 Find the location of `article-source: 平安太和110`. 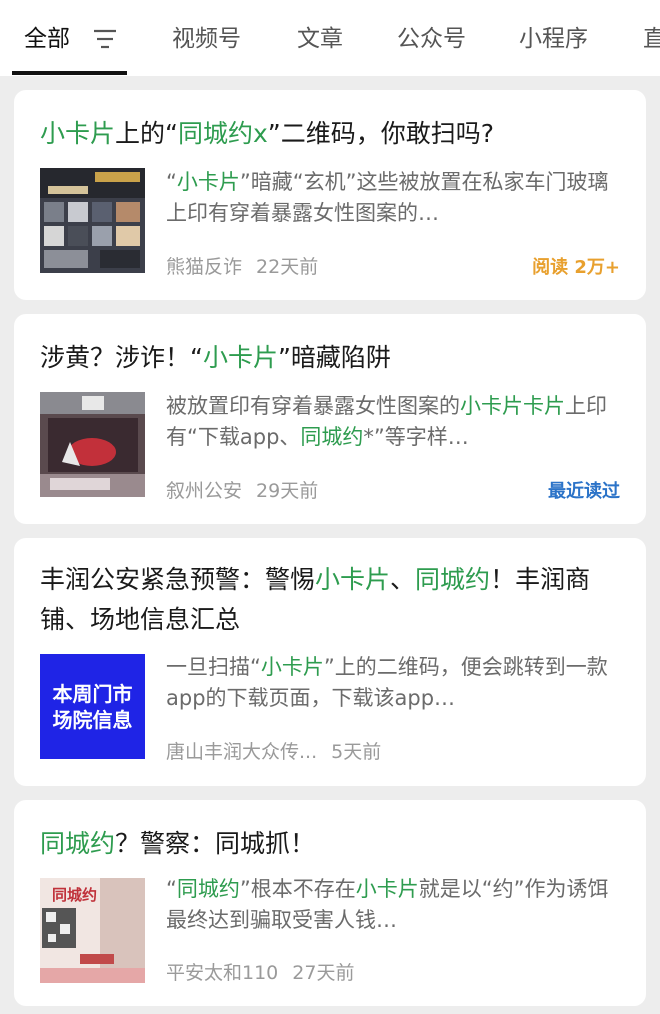

article-source: 平安太和110 is located at coordinates (222, 973).